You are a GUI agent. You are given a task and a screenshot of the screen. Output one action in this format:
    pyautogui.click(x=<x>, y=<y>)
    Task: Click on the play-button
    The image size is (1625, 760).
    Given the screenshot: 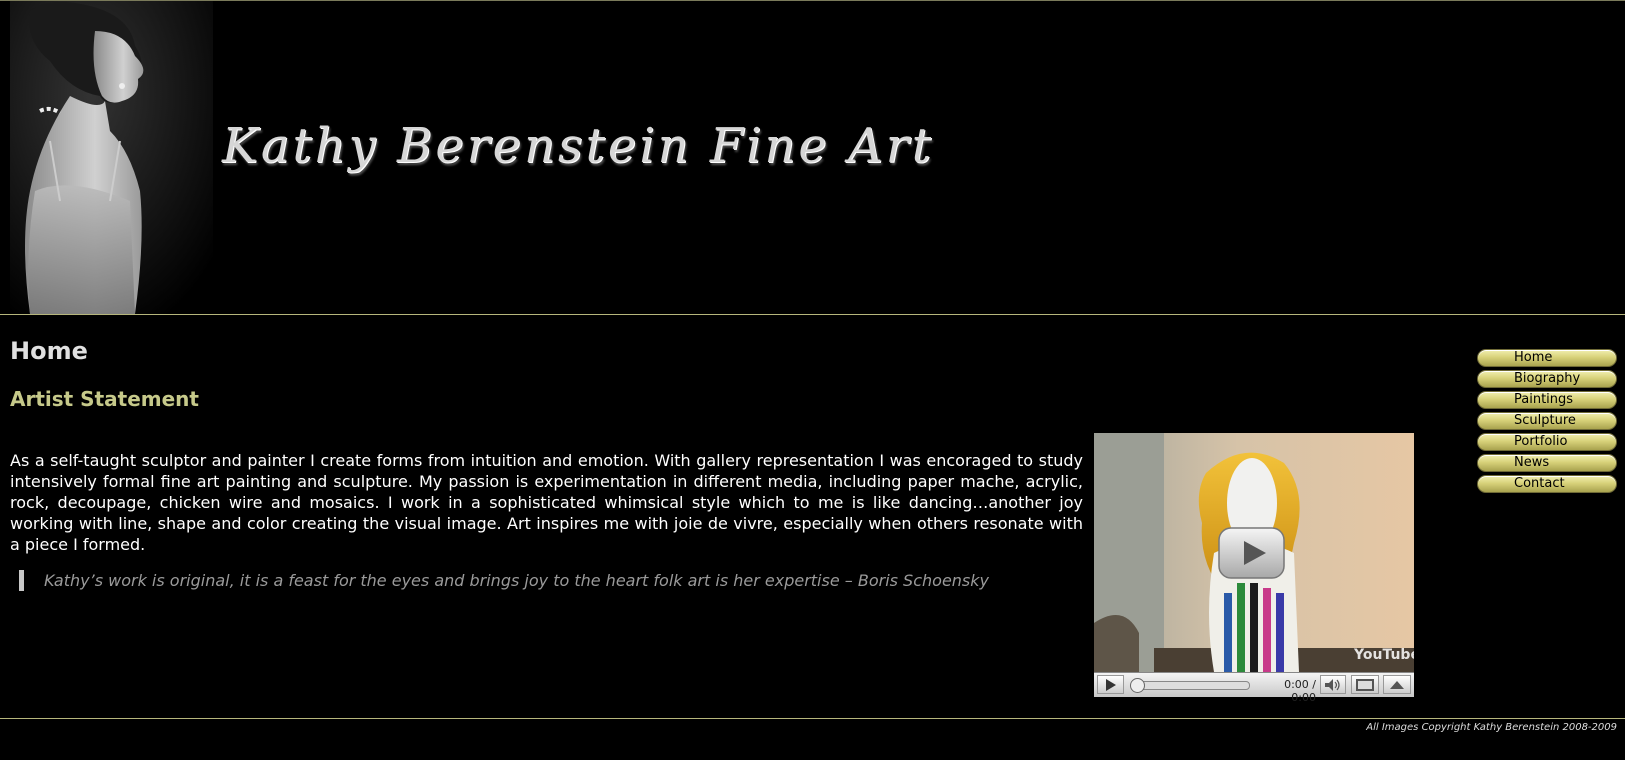 What is the action you would take?
    pyautogui.click(x=1110, y=684)
    